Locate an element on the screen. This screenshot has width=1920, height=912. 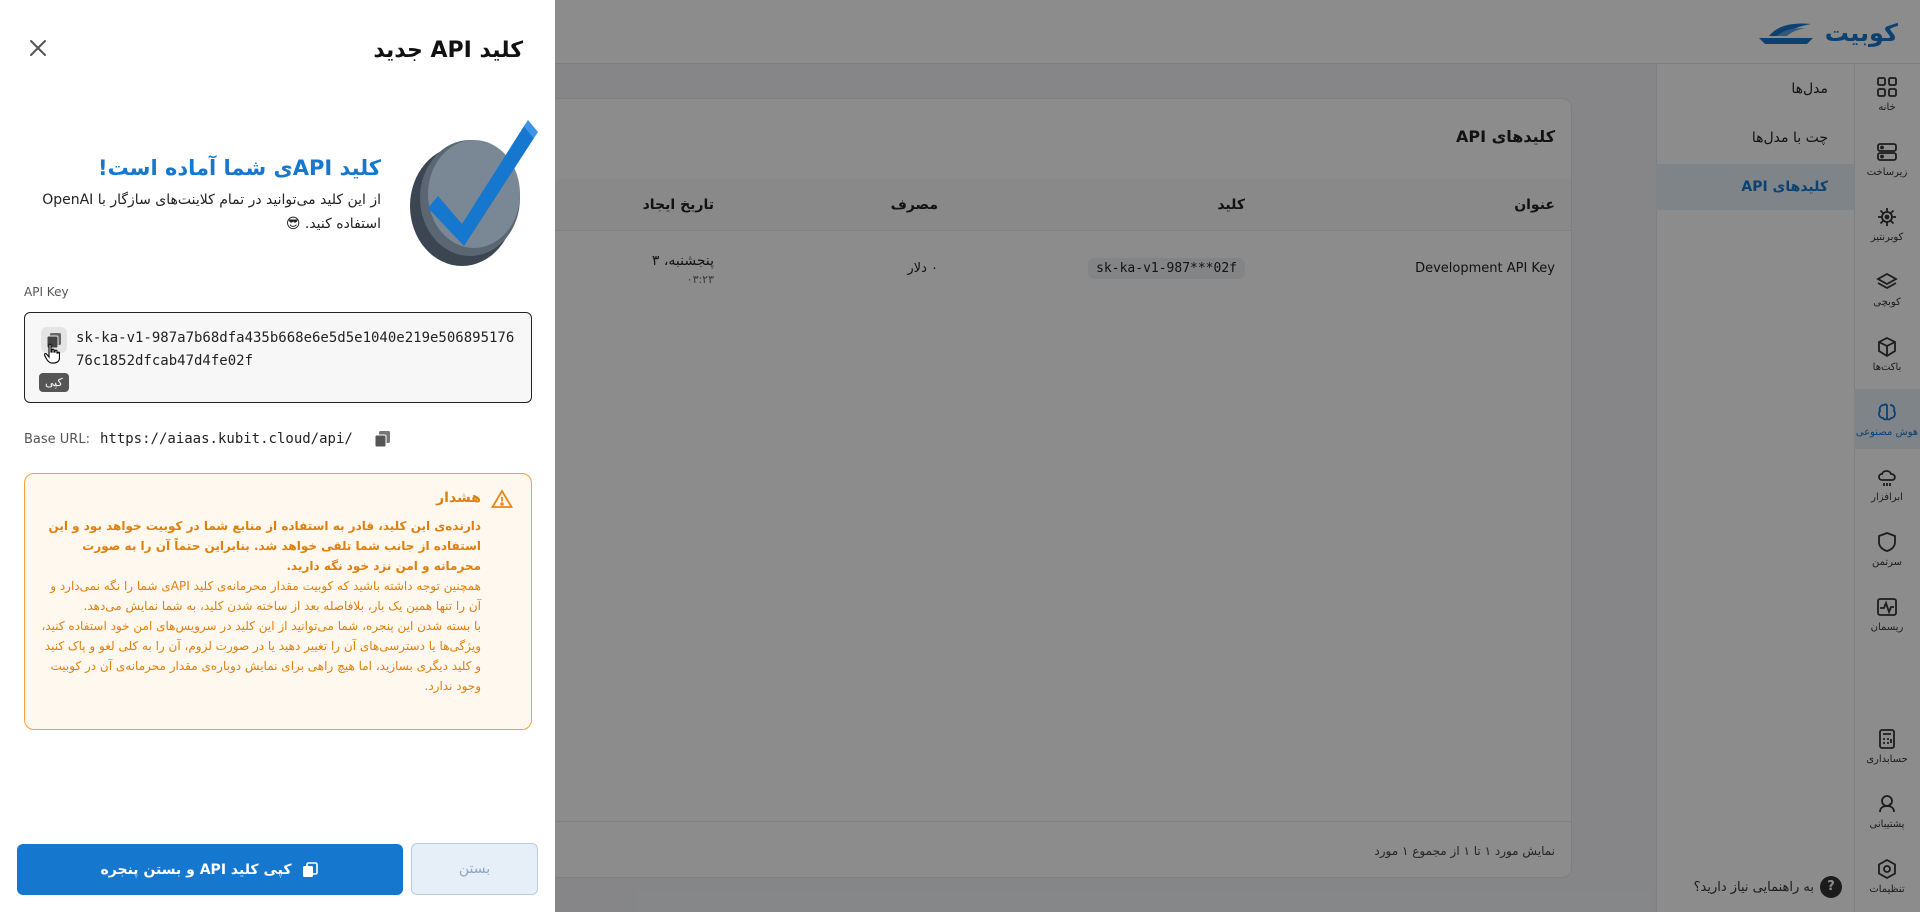
warning-title: هشدار is located at coordinates (458, 498).